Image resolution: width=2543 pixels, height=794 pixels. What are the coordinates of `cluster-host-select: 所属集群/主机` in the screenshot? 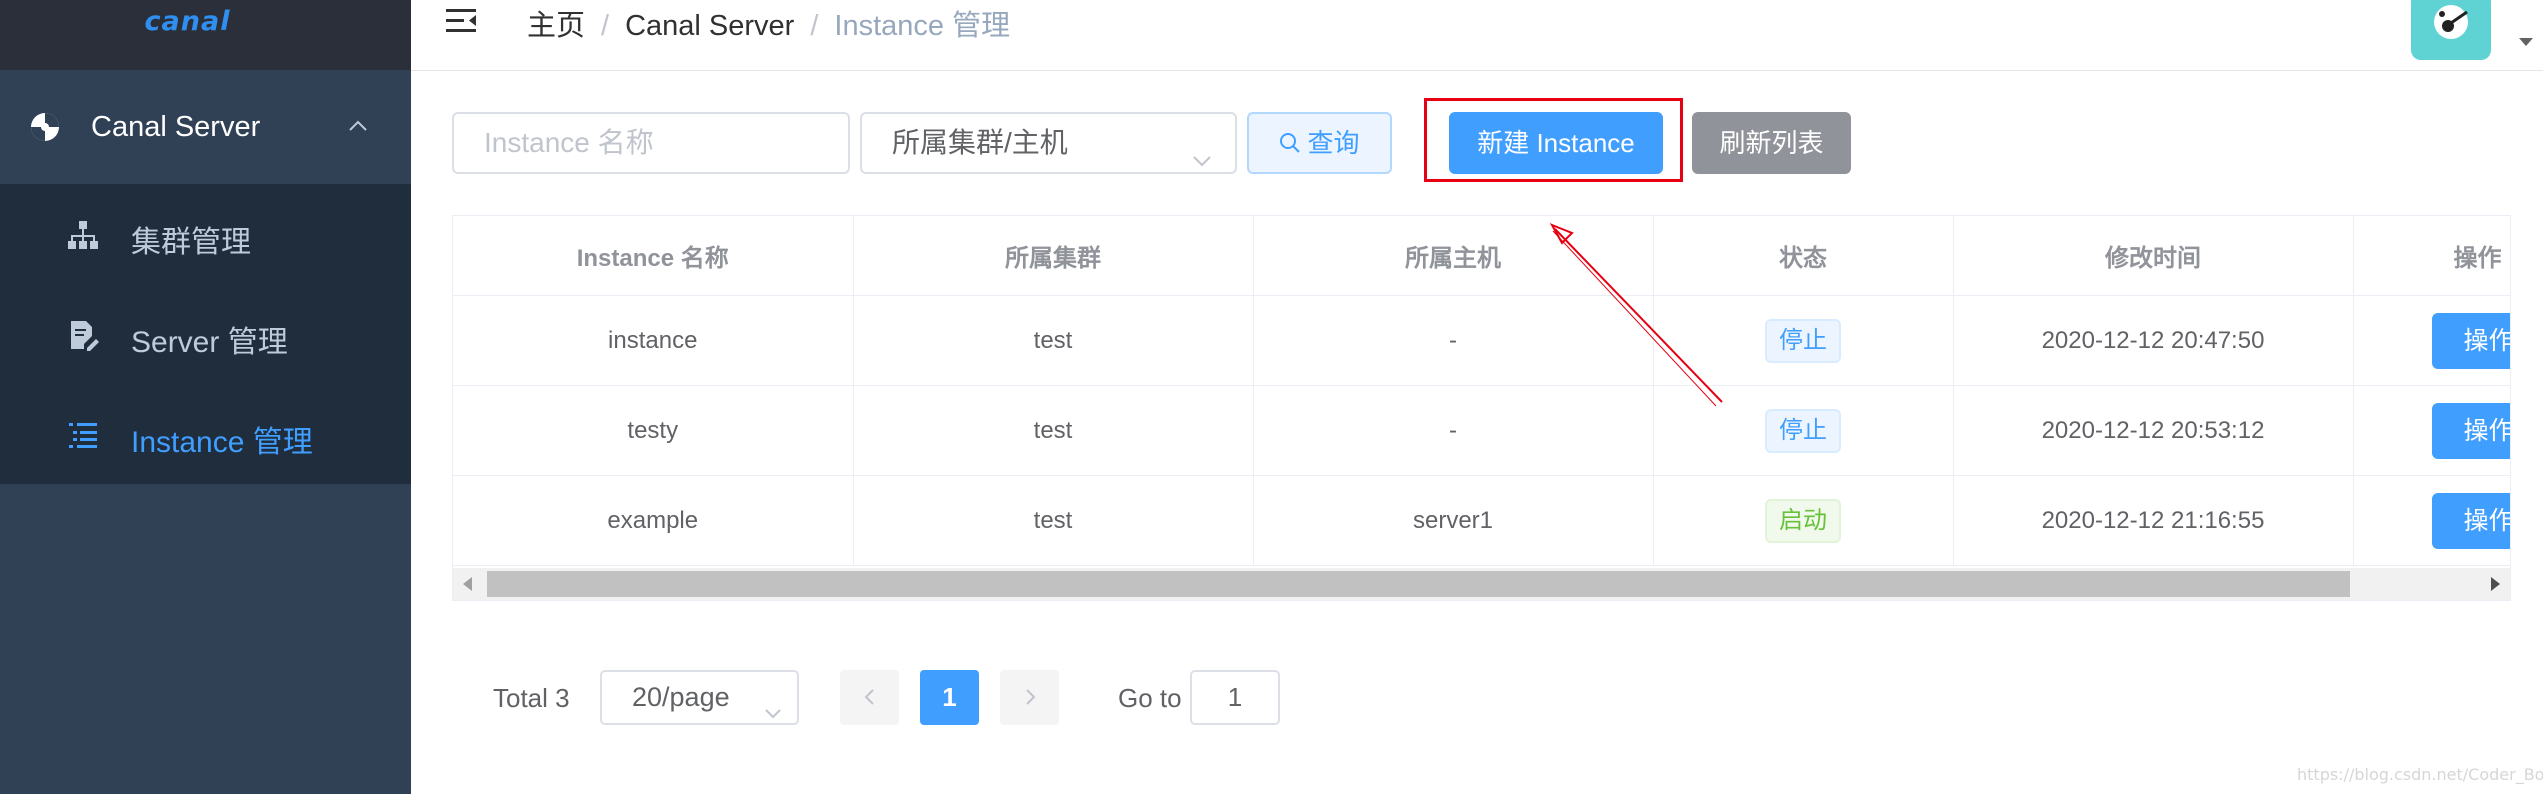 It's located at (1048, 143).